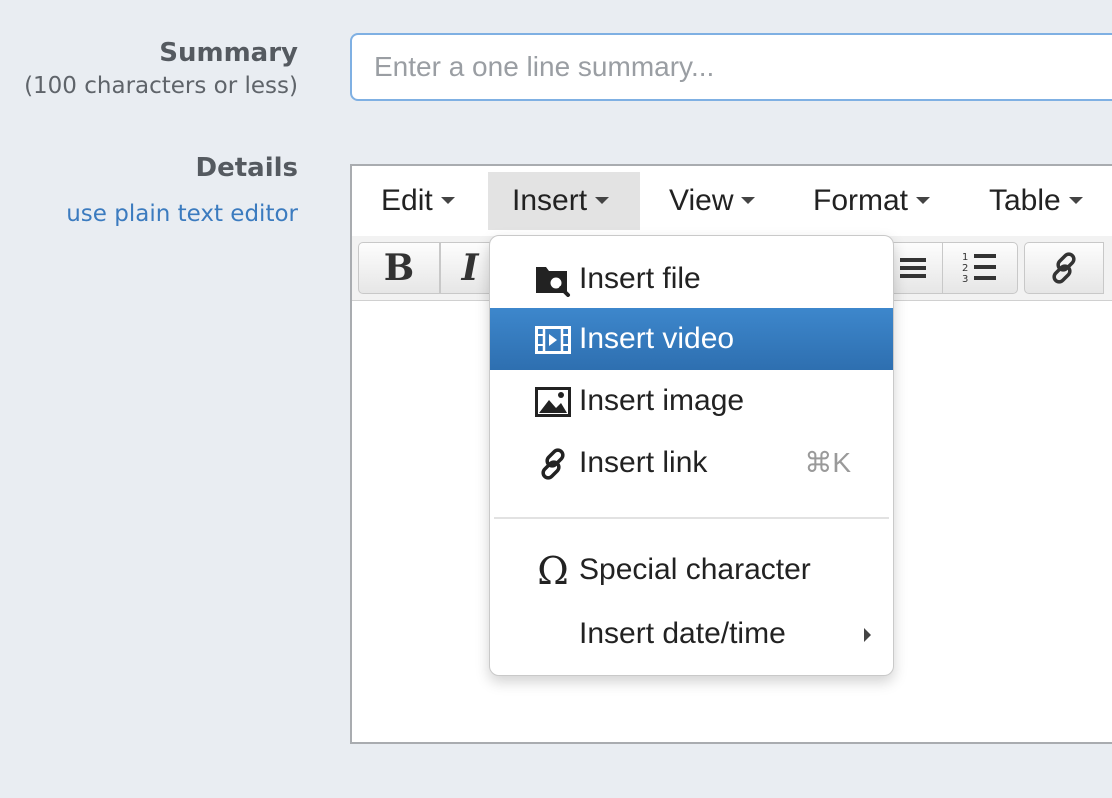 The height and width of the screenshot is (798, 1112). I want to click on menu-item-label: Insert date/time, so click(682, 633).